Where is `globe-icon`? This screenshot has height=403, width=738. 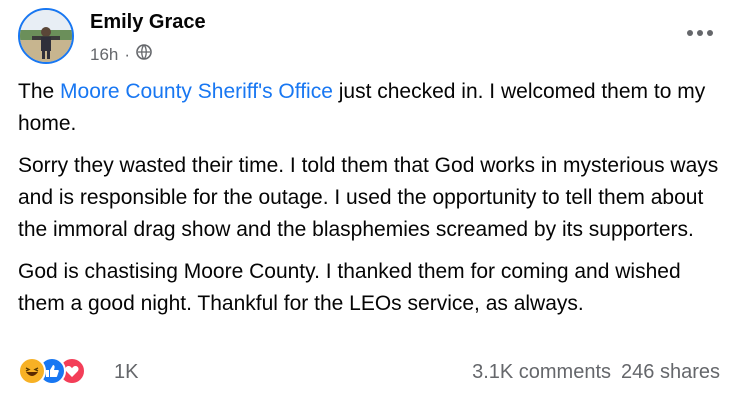
globe-icon is located at coordinates (144, 54).